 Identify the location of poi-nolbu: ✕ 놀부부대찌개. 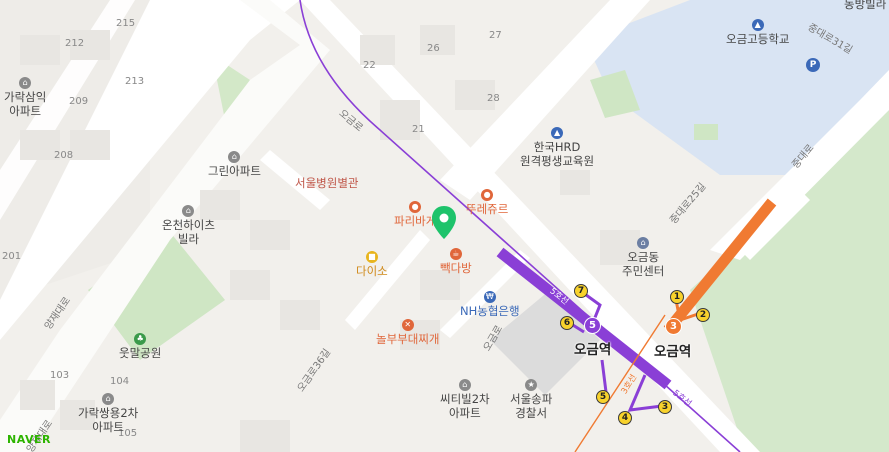
(407, 331).